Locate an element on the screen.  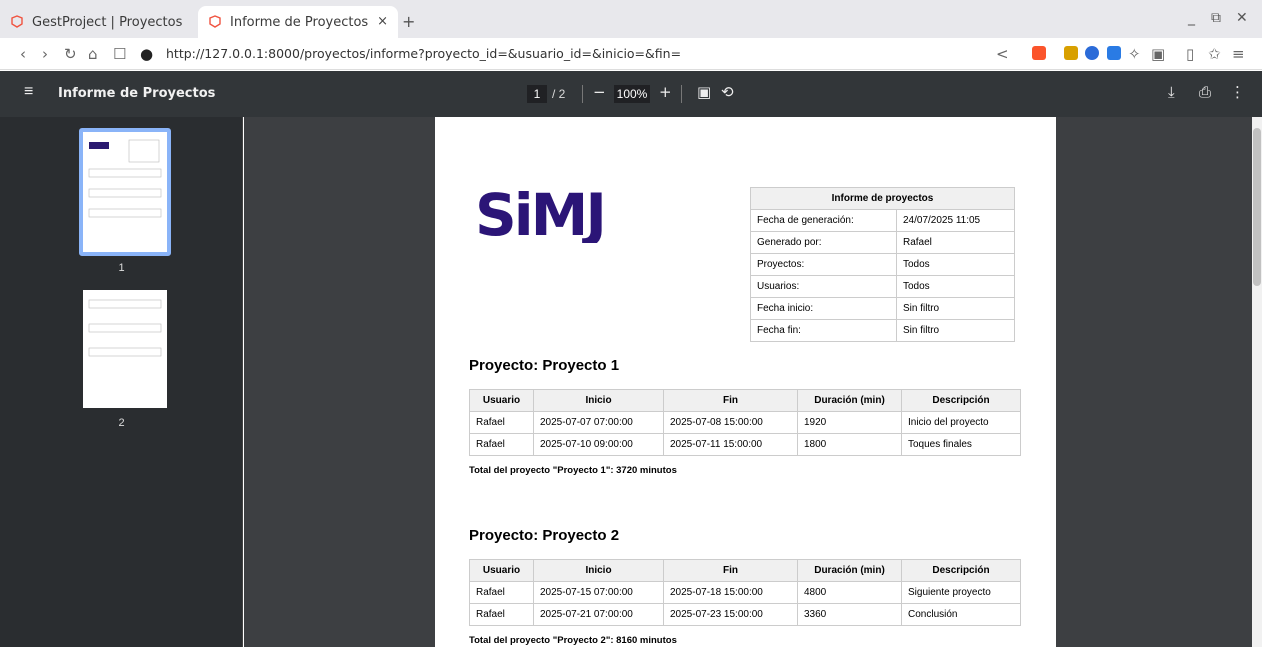
reload-icon: ↻ is located at coordinates (70, 54).